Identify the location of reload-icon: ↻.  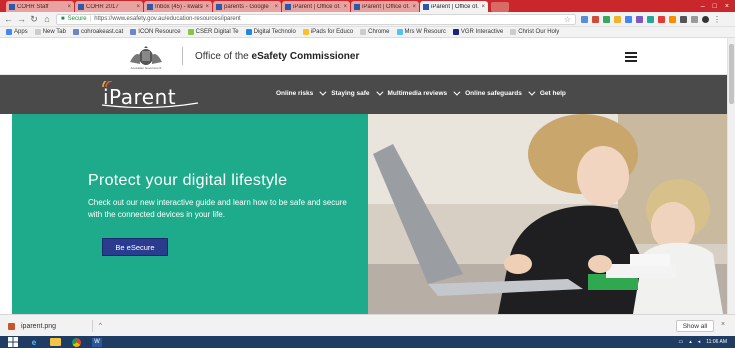
(34, 19).